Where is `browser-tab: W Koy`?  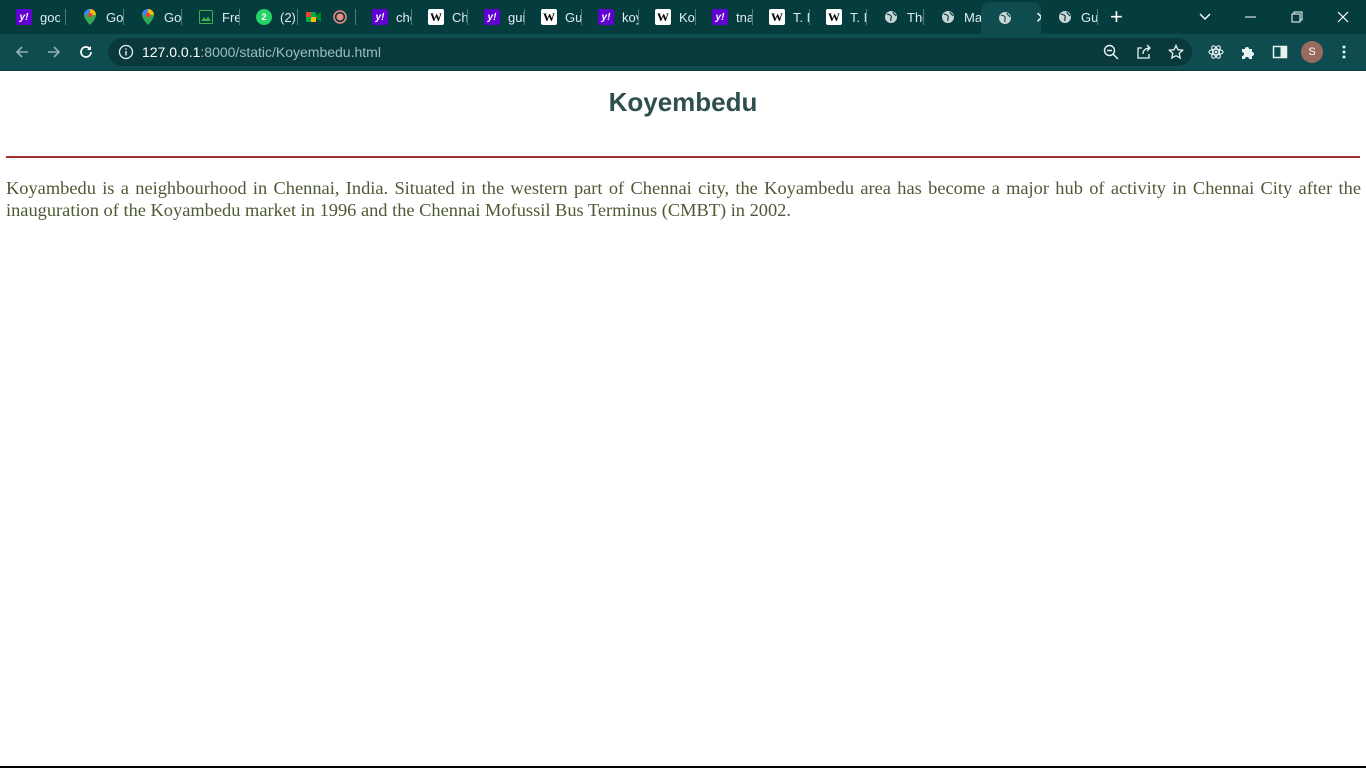 browser-tab: W Koy is located at coordinates (667, 17).